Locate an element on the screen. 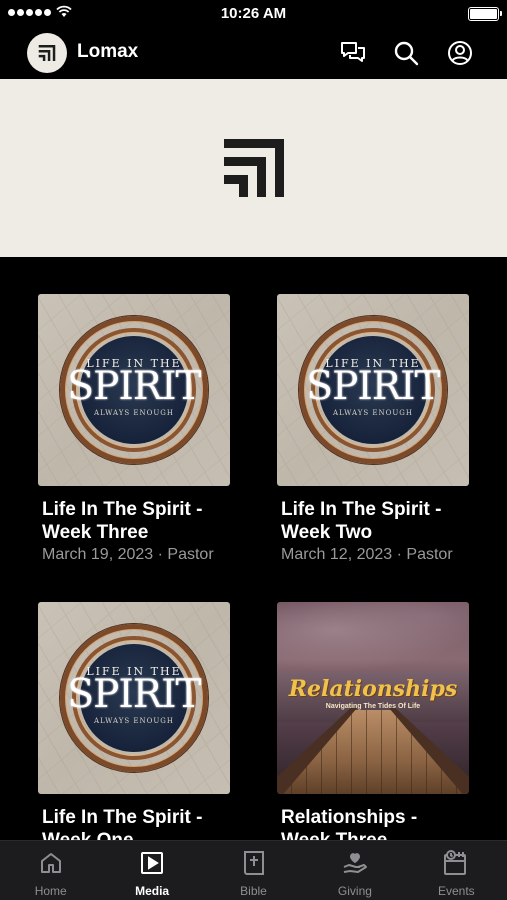 The width and height of the screenshot is (507, 900). tab-bar: Home Media Bible Giving Events is located at coordinates (253, 870).